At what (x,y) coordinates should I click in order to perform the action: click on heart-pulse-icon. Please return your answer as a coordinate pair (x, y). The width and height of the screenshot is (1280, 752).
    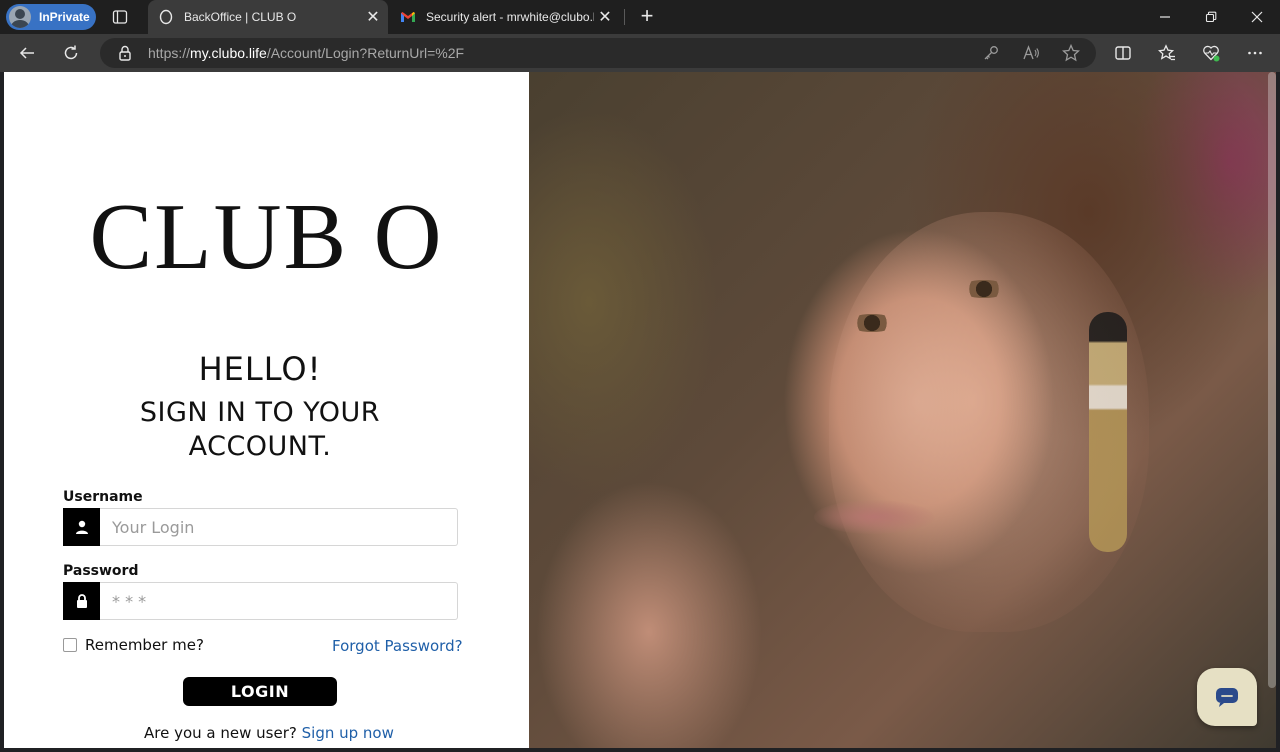
    Looking at the image, I should click on (1211, 53).